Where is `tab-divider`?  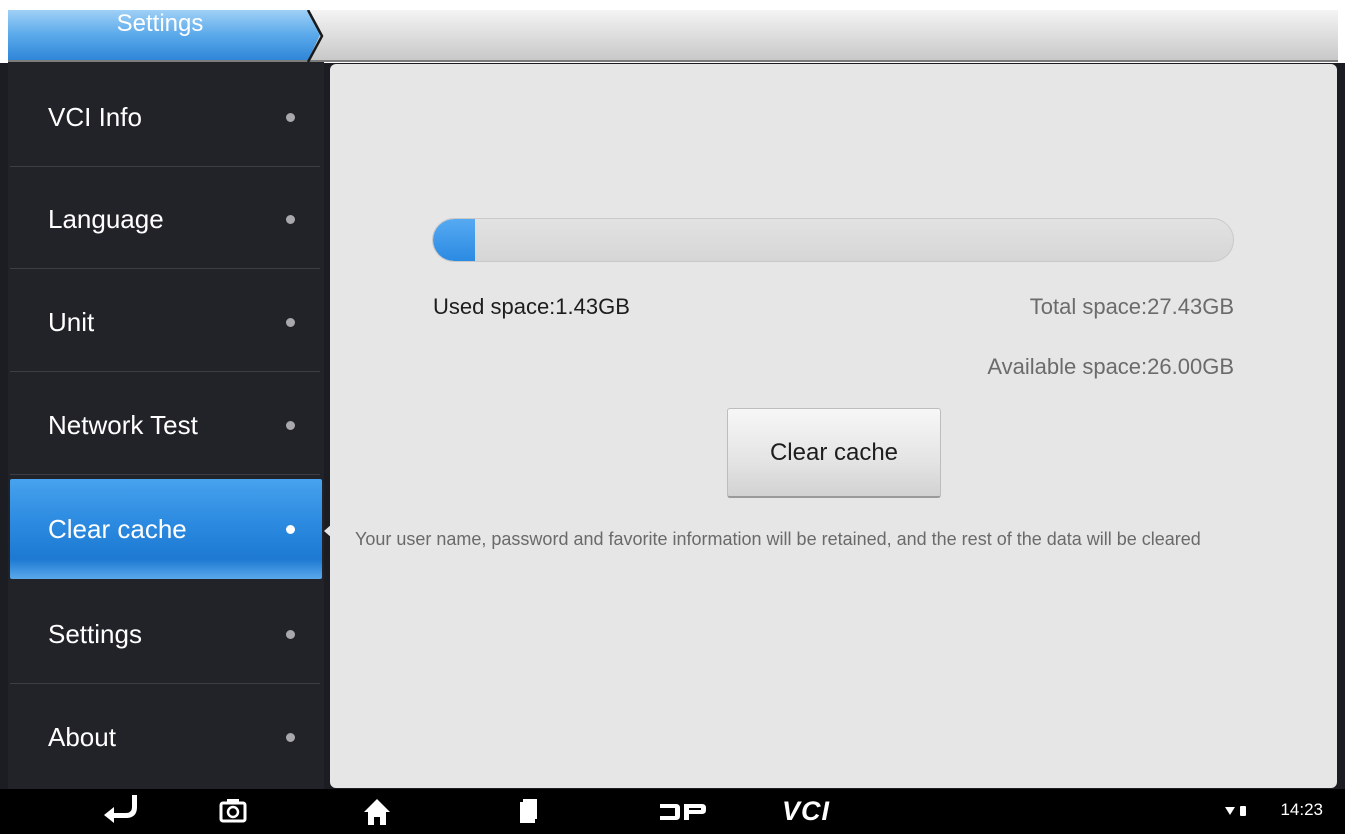
tab-divider is located at coordinates (315, 36).